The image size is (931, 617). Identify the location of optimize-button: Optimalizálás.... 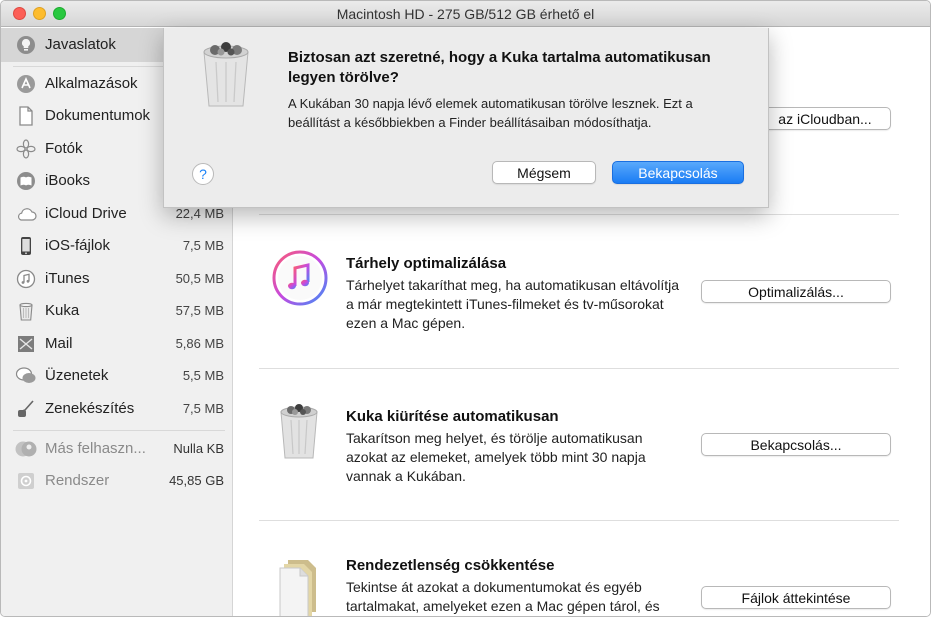
(796, 291).